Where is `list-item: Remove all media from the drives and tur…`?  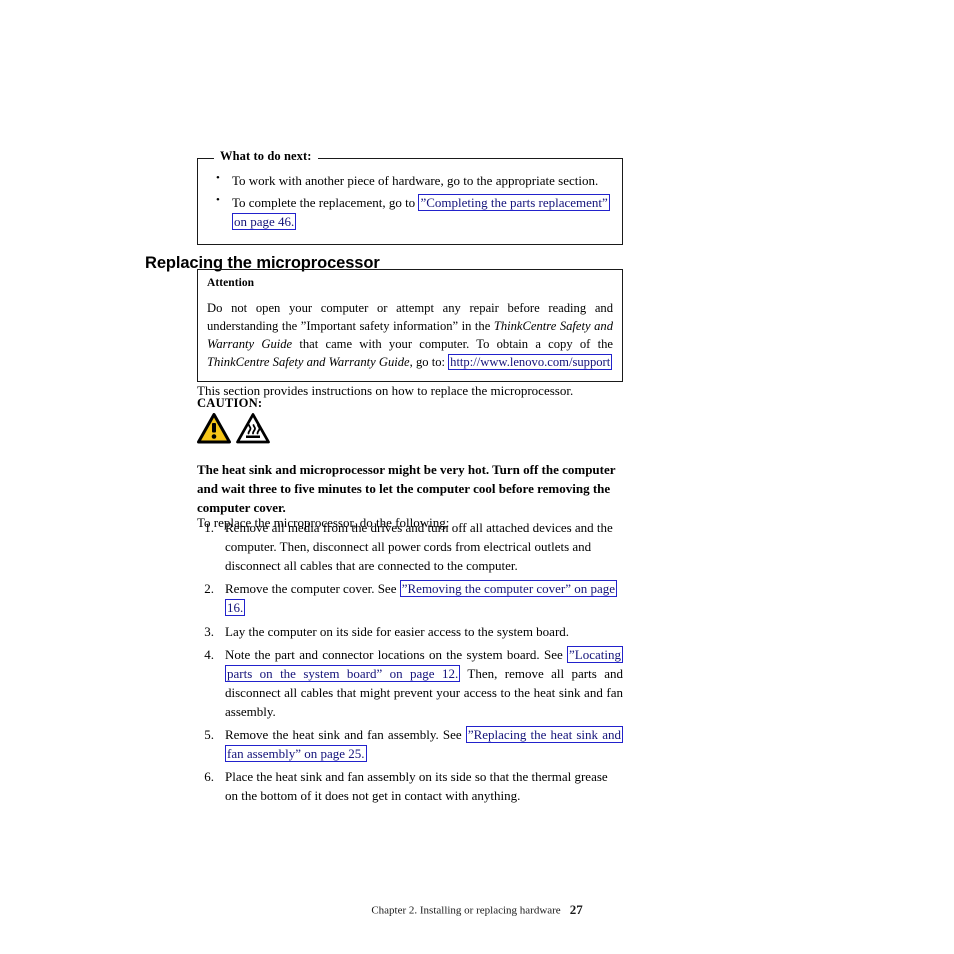
list-item: Remove all media from the drives and tur… is located at coordinates (410, 546).